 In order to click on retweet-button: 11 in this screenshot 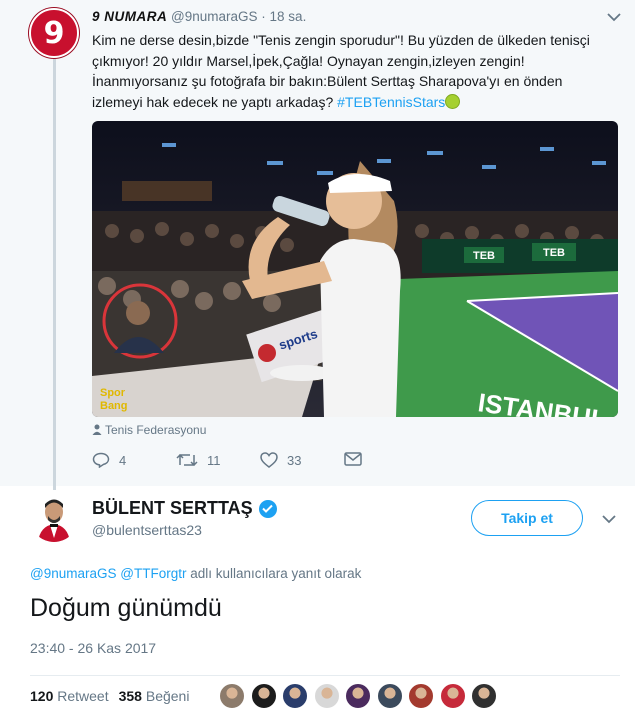, I will do `click(198, 460)`.